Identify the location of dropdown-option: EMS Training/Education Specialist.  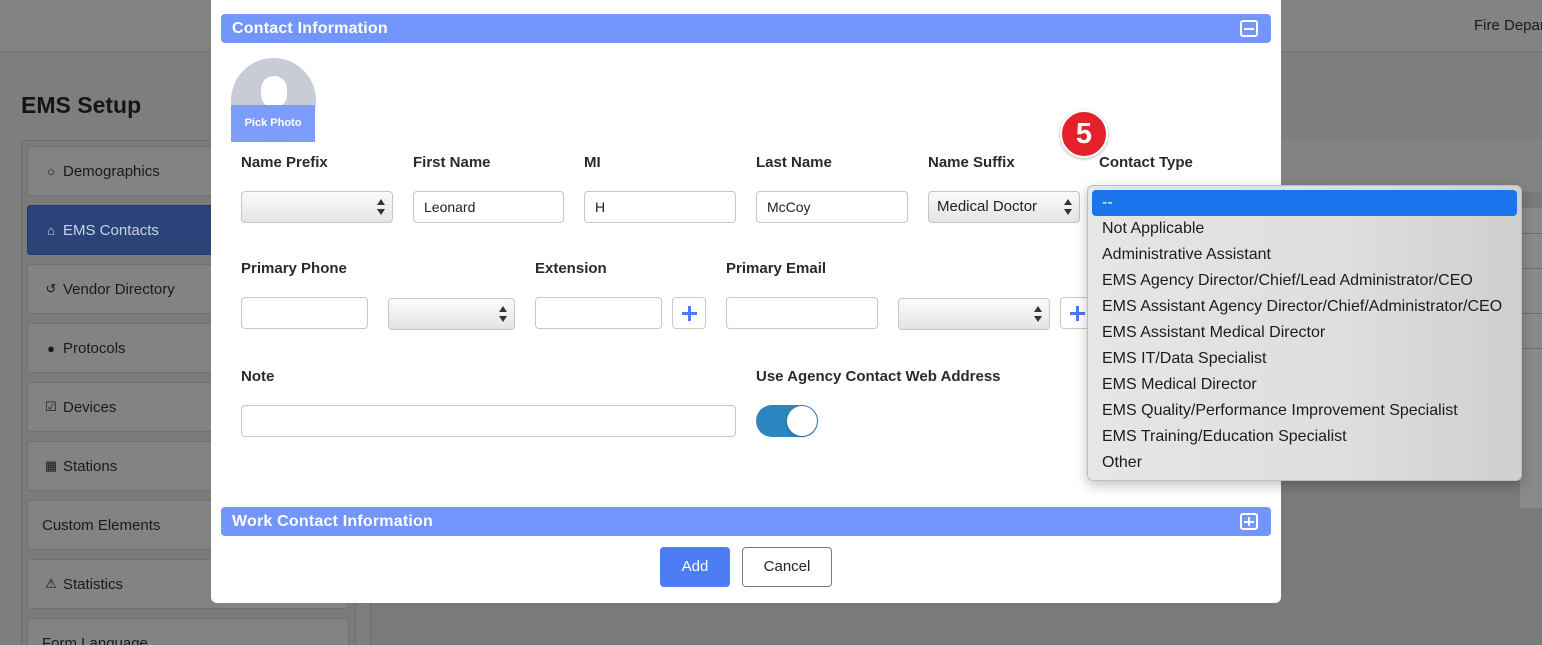
(1304, 437).